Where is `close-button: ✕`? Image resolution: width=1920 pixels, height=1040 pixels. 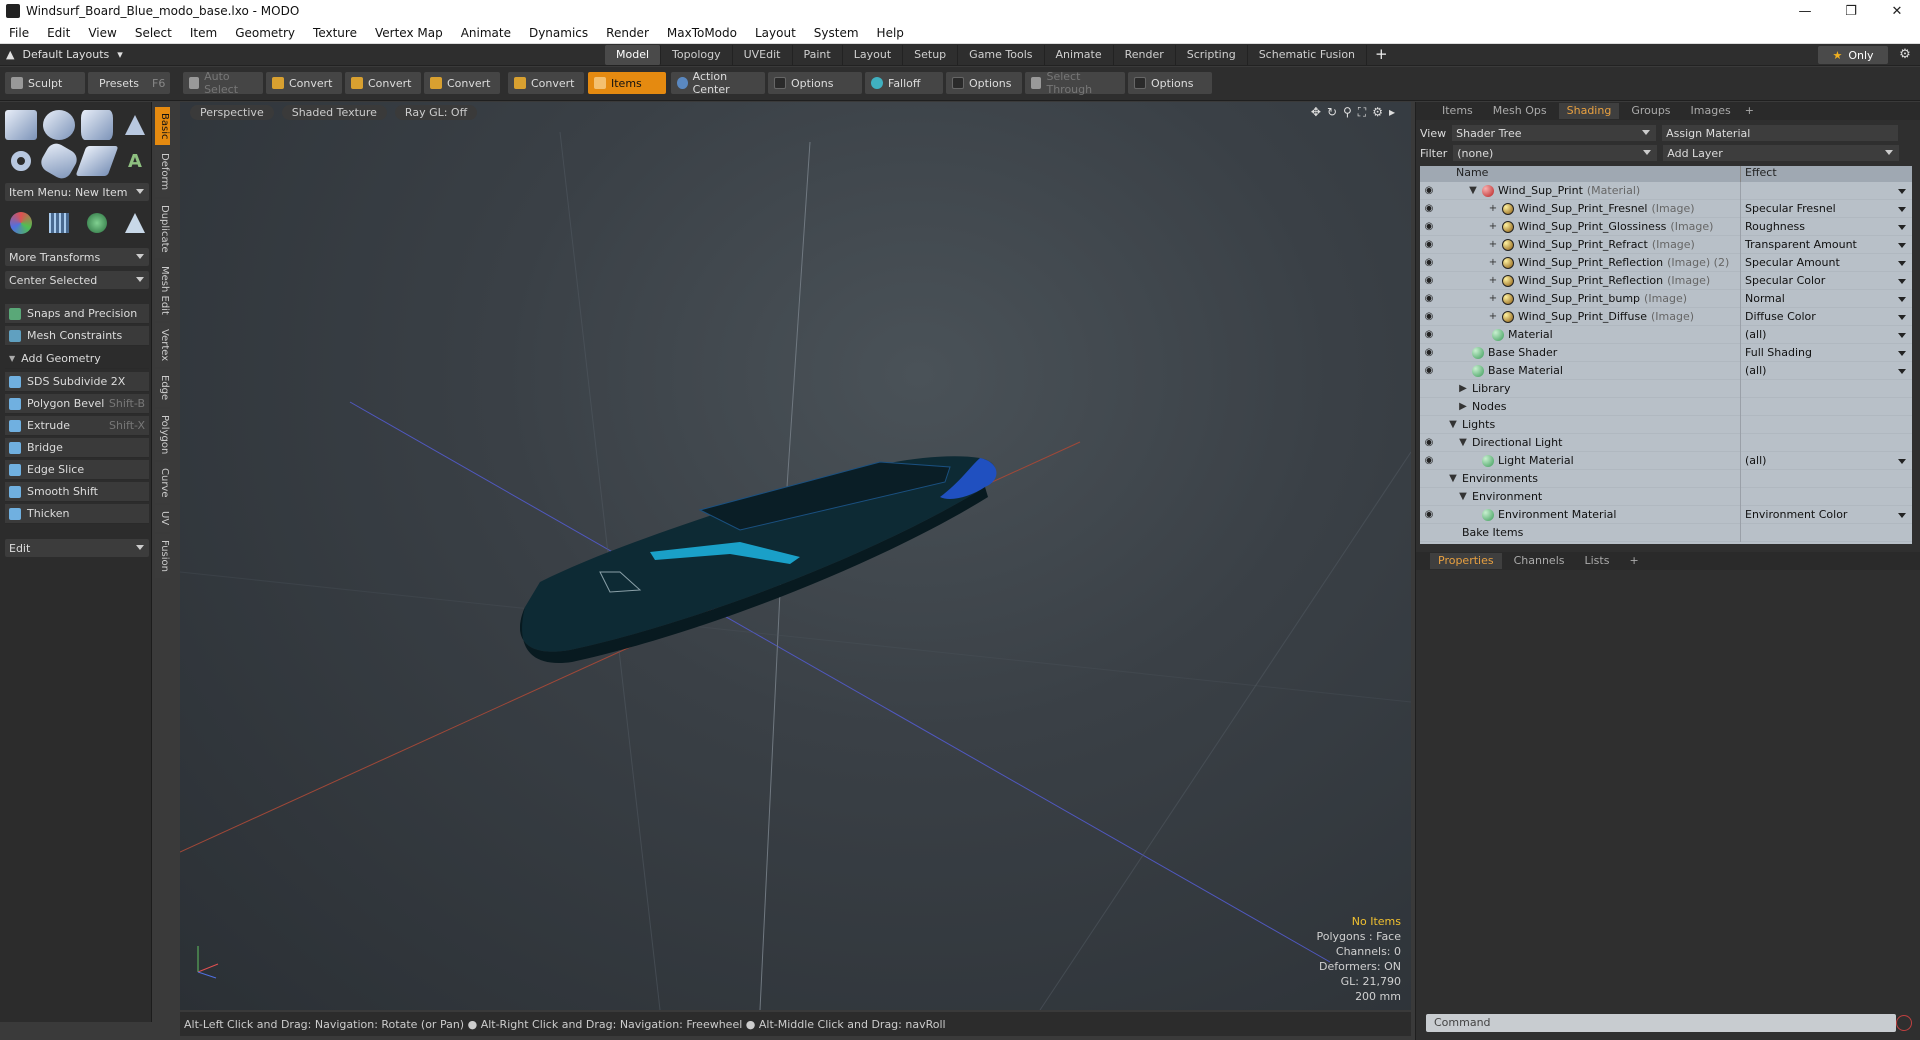 close-button: ✕ is located at coordinates (1897, 11).